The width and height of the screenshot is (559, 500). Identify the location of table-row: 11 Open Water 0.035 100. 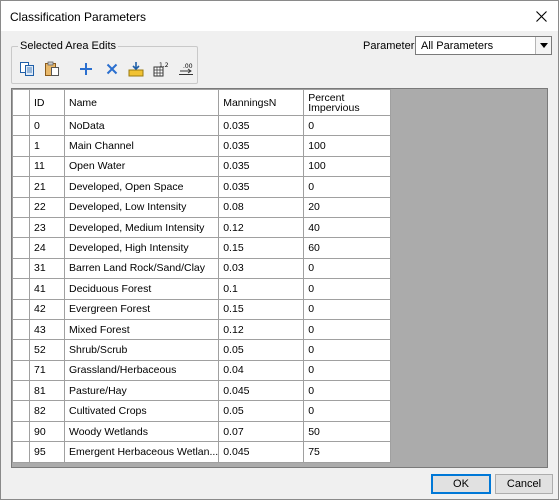
(202, 166).